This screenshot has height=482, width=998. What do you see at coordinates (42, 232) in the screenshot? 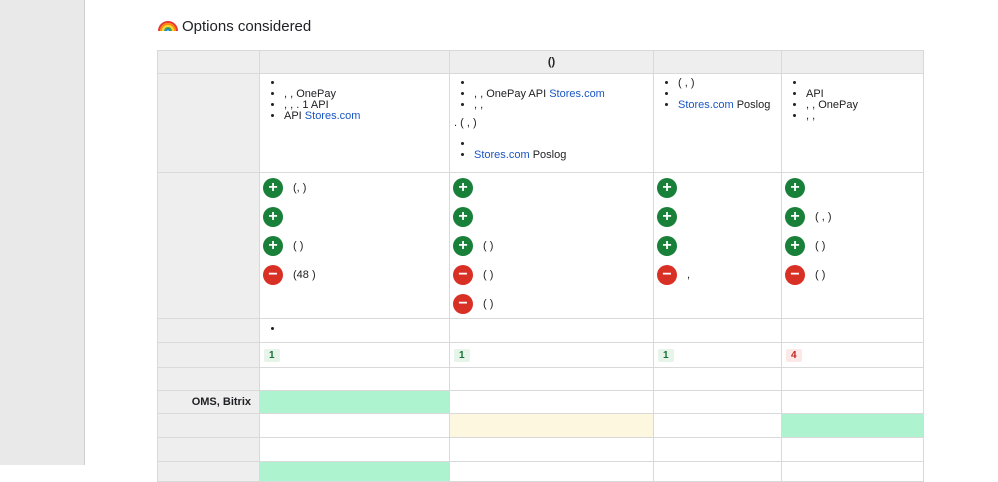
I see `left-margin-strip` at bounding box center [42, 232].